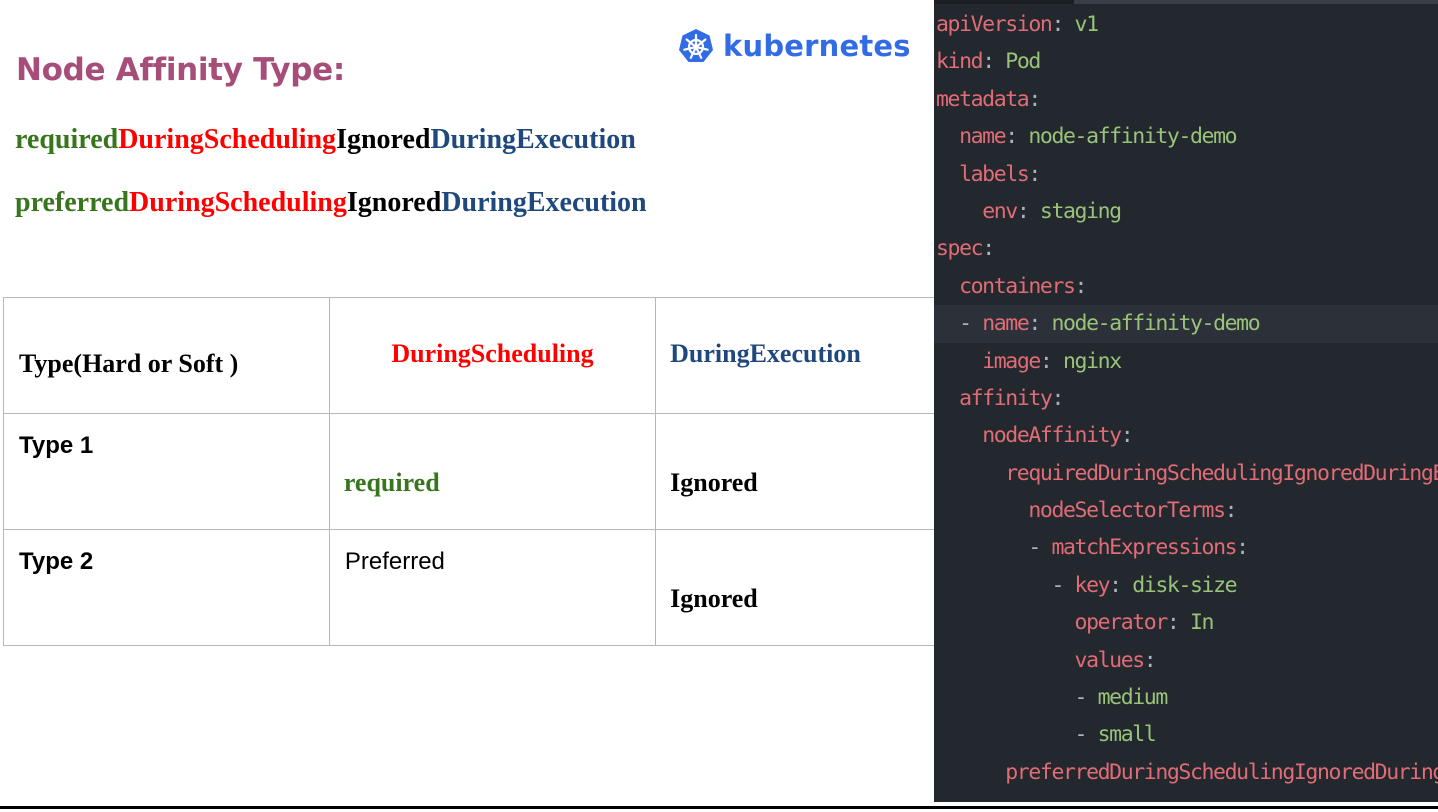 This screenshot has height=812, width=1438. What do you see at coordinates (1086, 24) in the screenshot?
I see `code-value: v1` at bounding box center [1086, 24].